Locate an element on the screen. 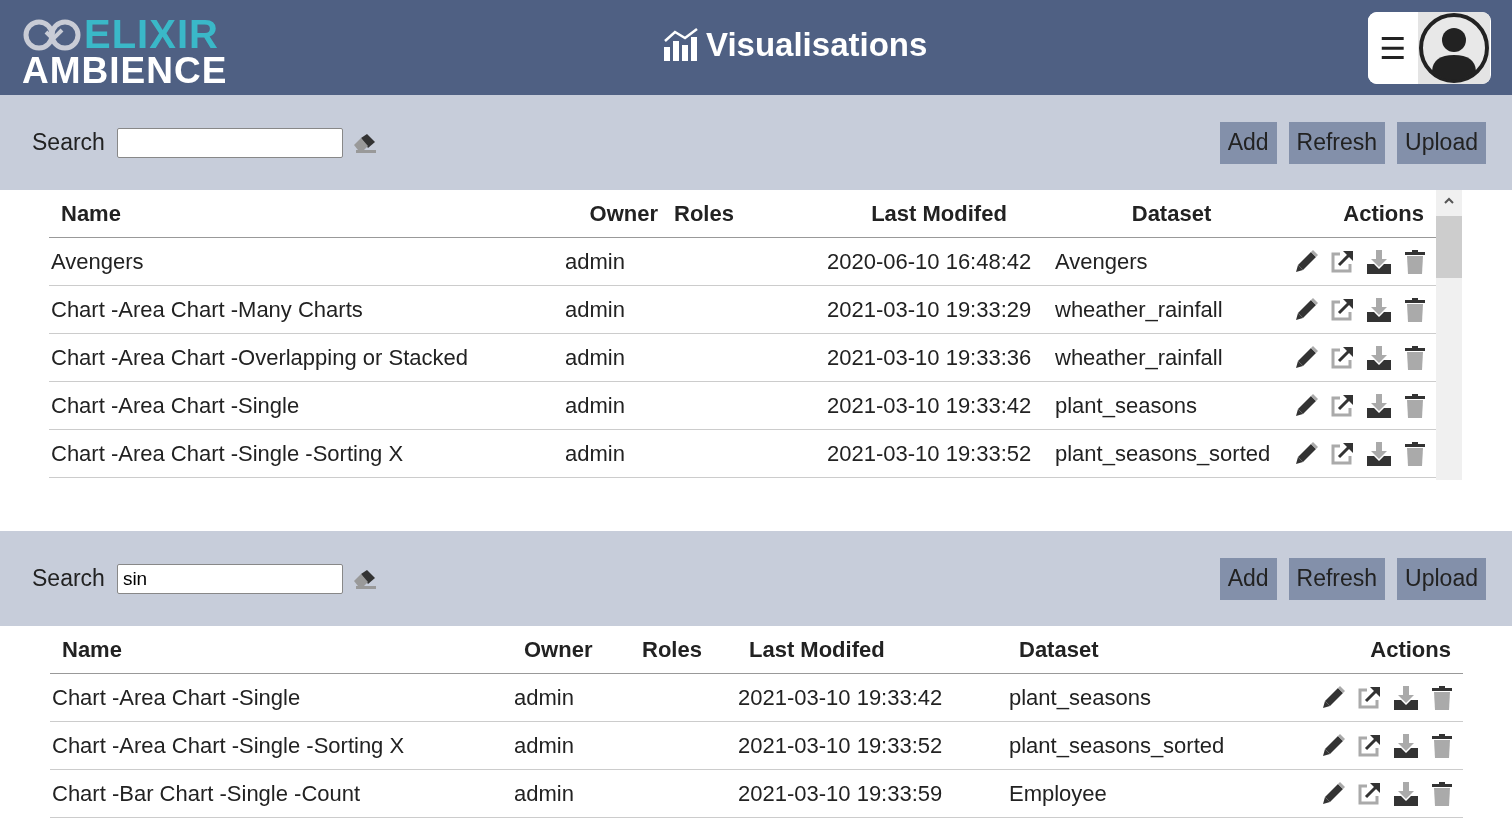  table-cell: 2020-06-10 16:48:42 is located at coordinates (939, 261).